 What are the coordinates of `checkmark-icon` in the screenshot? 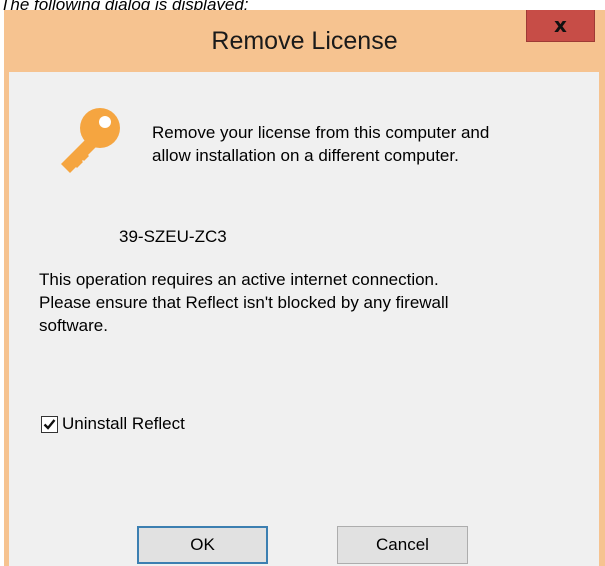 It's located at (49, 424).